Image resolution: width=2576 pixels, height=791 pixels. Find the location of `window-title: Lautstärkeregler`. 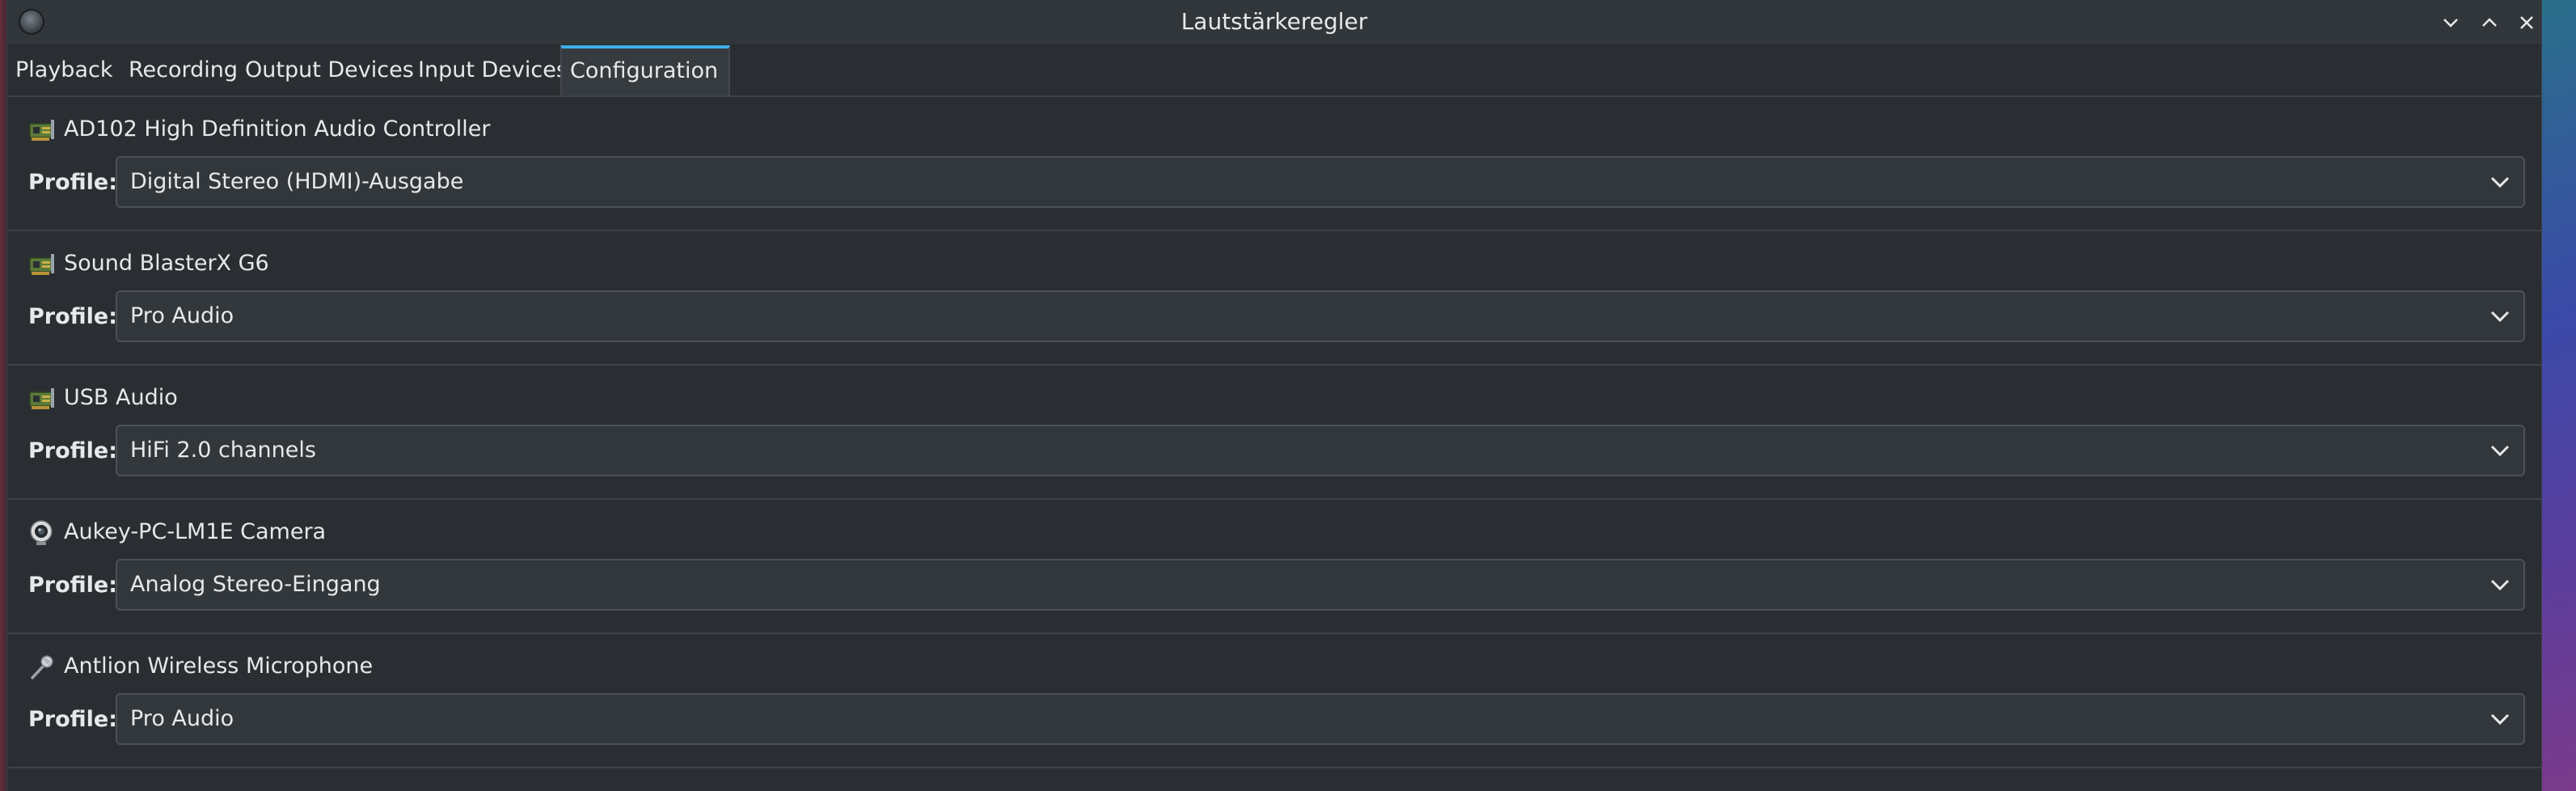

window-title: Lautstärkeregler is located at coordinates (1274, 21).